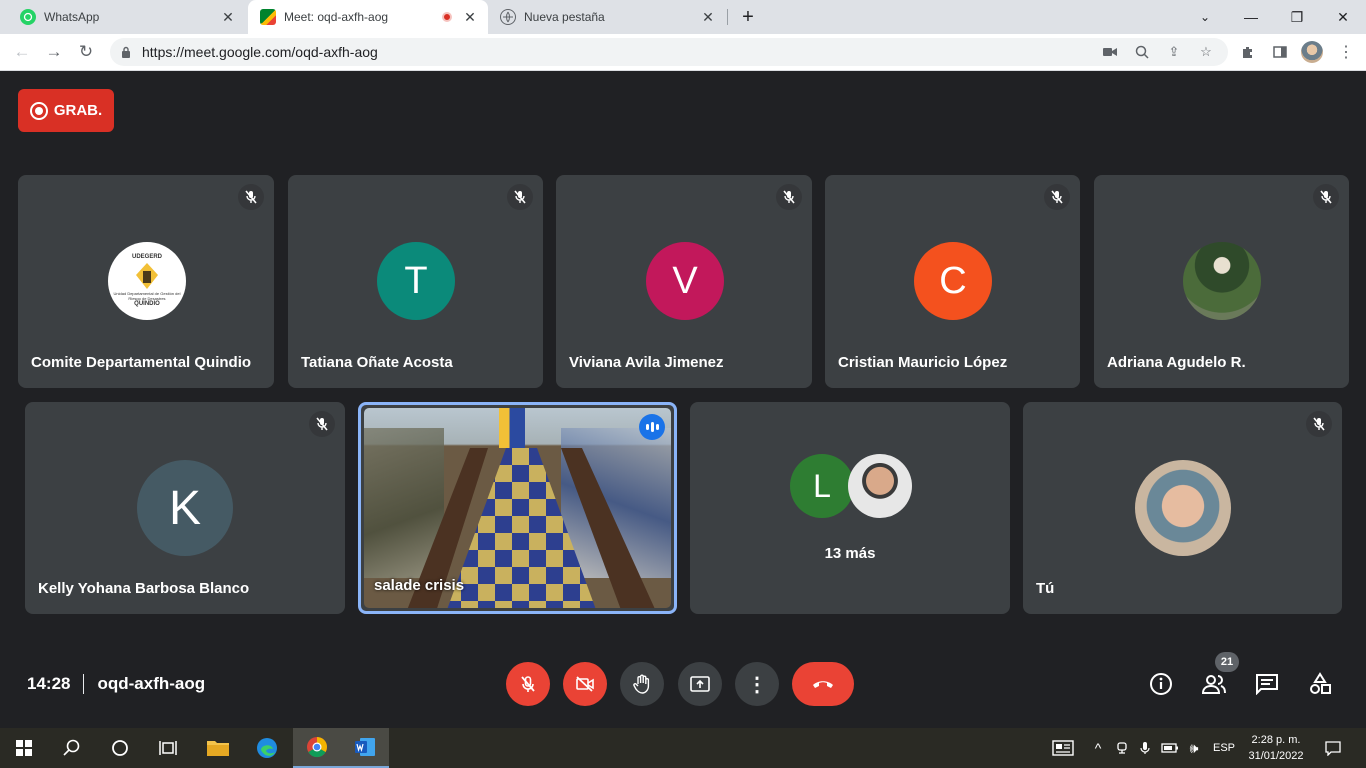 The image size is (1366, 768). I want to click on taskbar-clock: 2:28 p. m. 31/01/2022, so click(1276, 748).